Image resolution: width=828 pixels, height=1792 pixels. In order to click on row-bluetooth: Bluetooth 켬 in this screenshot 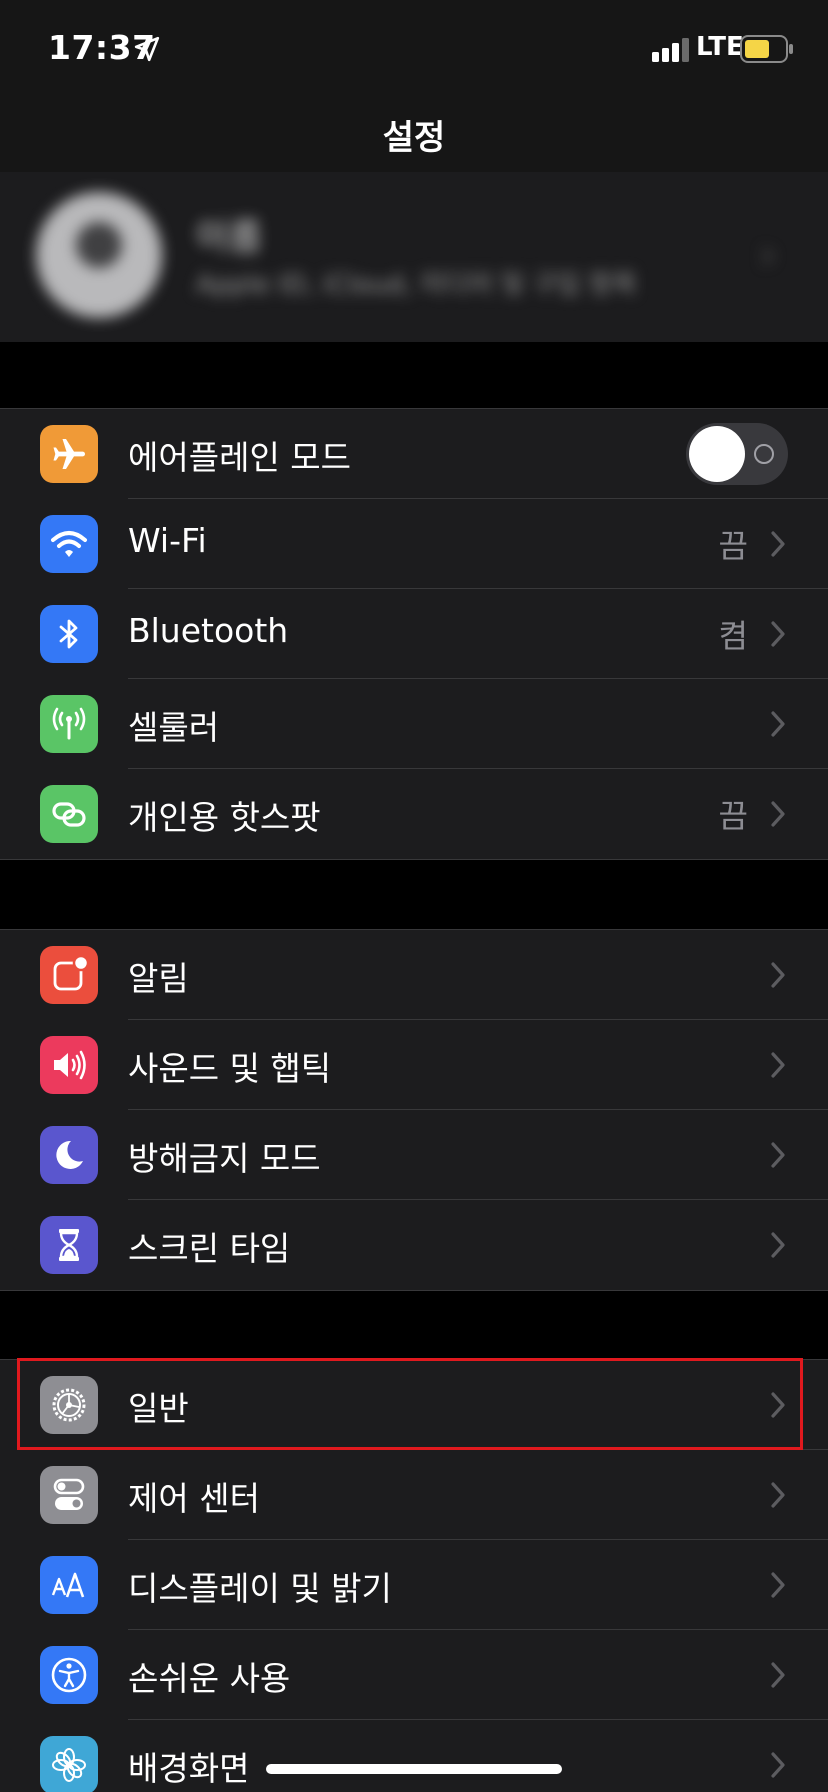, I will do `click(414, 634)`.